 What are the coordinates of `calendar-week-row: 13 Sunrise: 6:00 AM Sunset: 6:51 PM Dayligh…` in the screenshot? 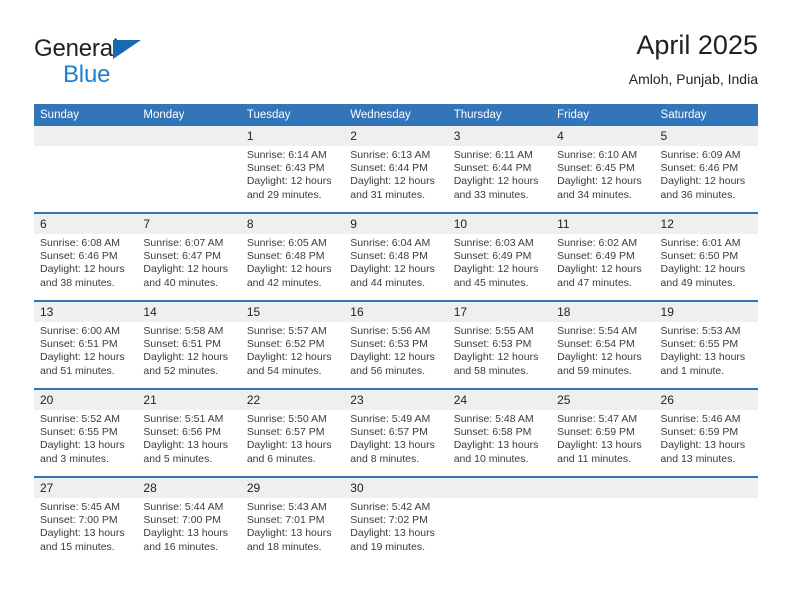 It's located at (396, 344).